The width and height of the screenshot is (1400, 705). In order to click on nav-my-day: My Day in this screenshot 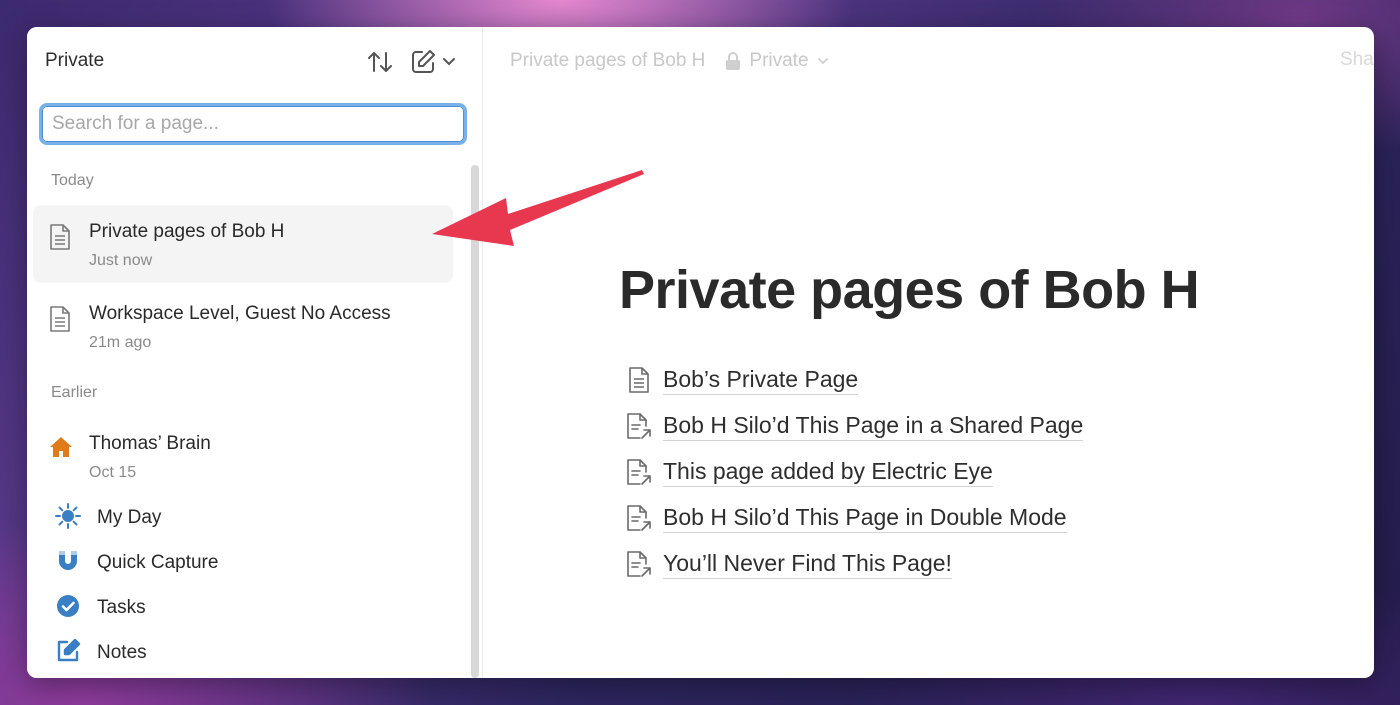, I will do `click(108, 518)`.